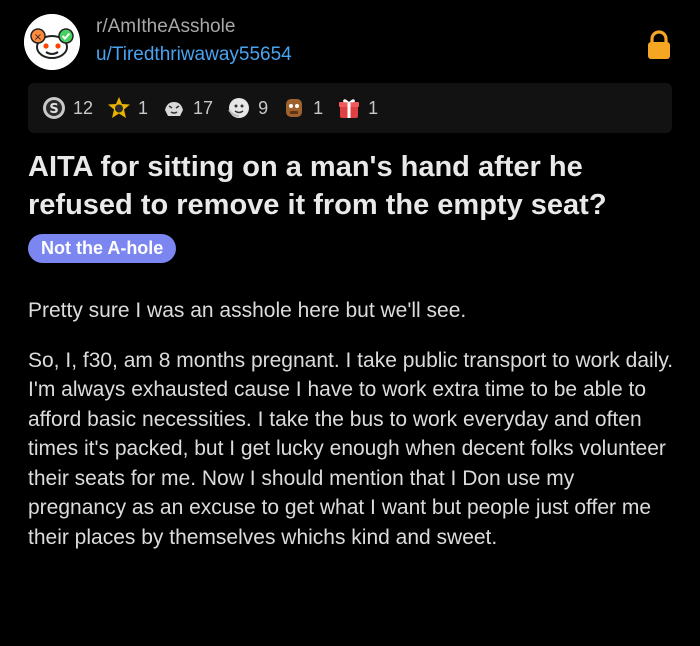 The height and width of the screenshot is (646, 700). Describe the element at coordinates (67, 108) in the screenshot. I see `award-silver: S 12` at that location.